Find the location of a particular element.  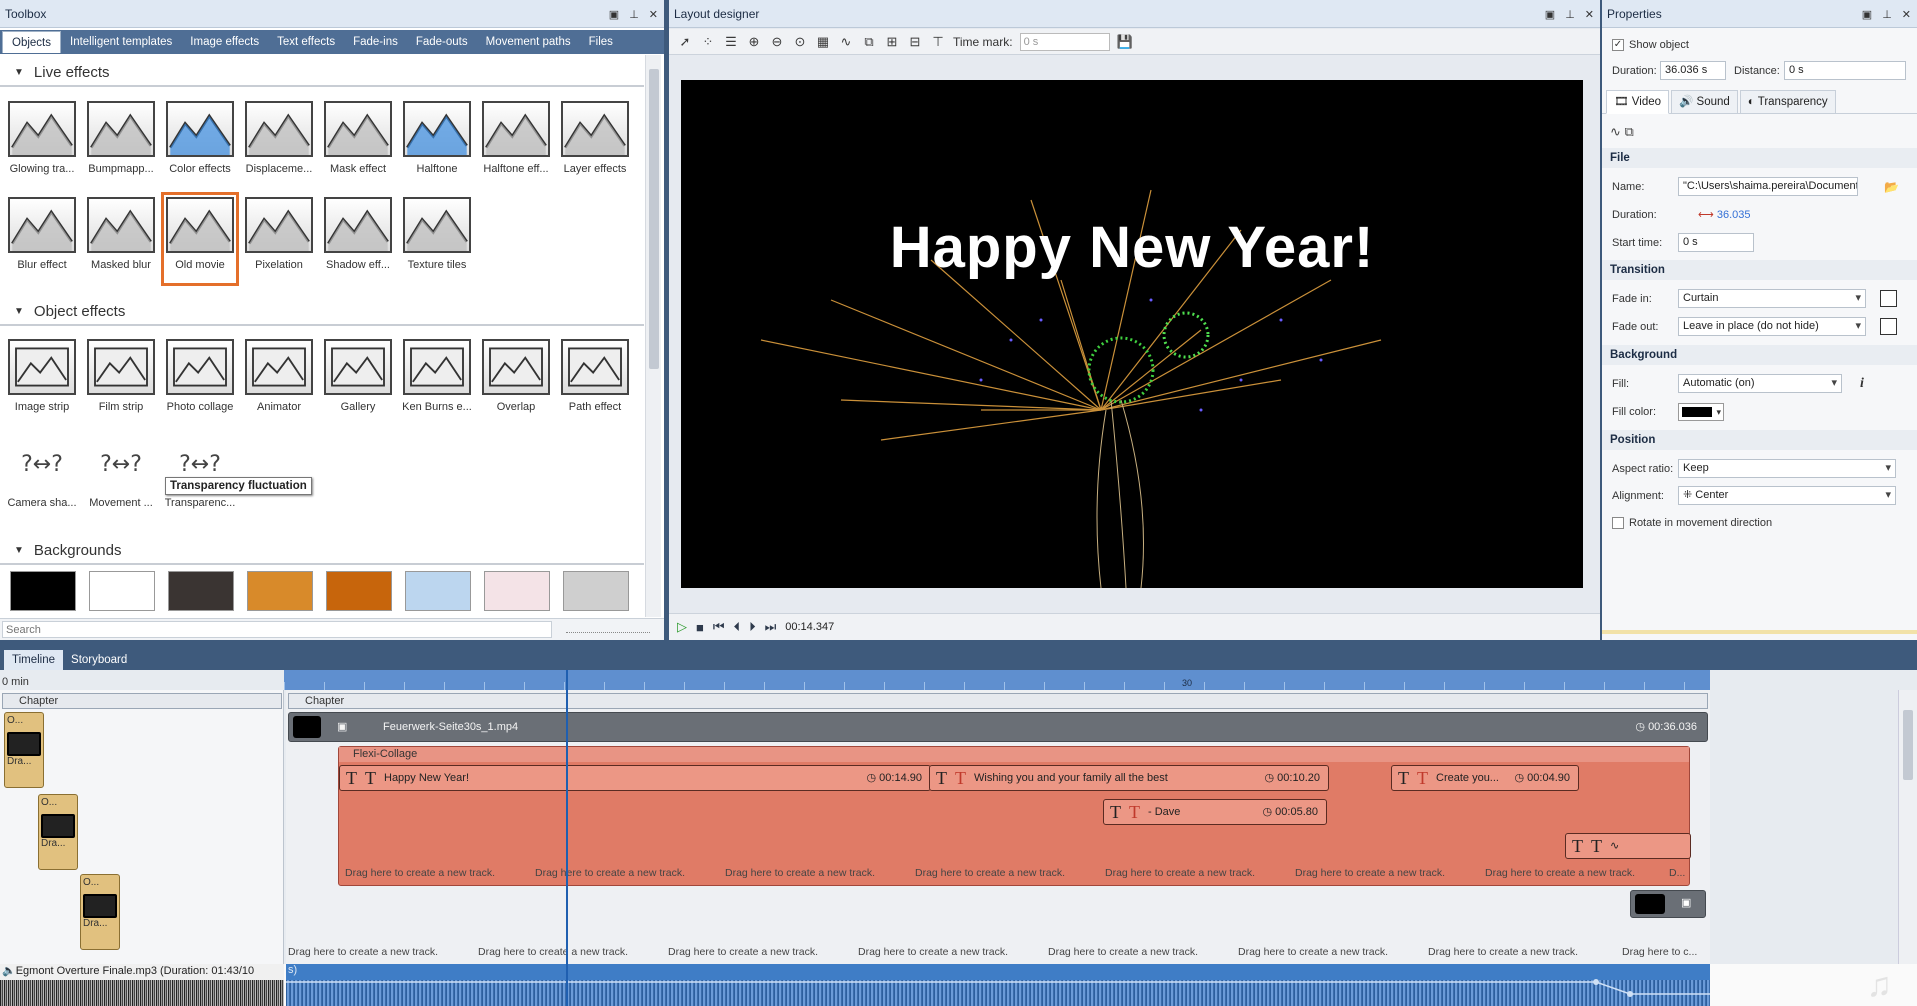

tab-files: Files is located at coordinates (601, 42).